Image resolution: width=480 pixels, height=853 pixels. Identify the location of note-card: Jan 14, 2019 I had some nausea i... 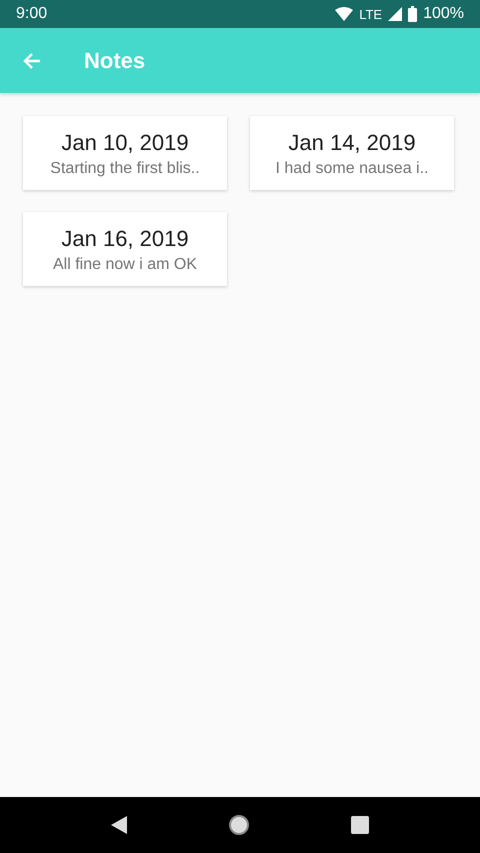
(352, 153).